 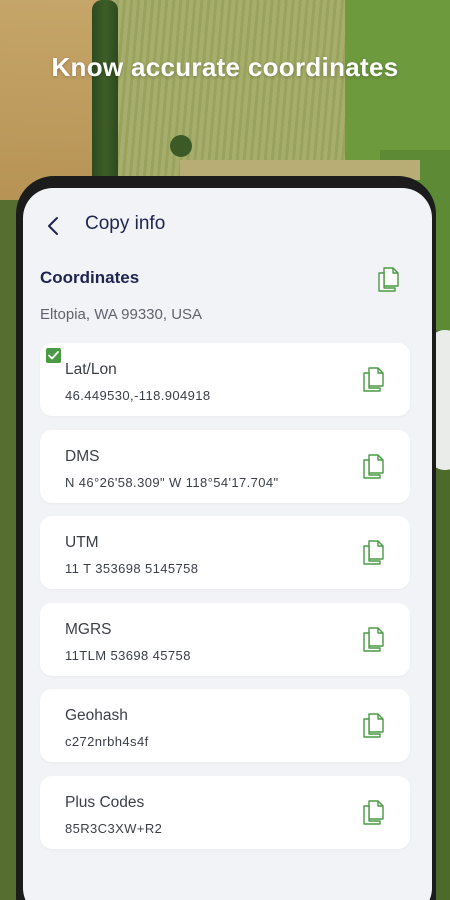 I want to click on address-text: Eltopia, WA 99330, USA, so click(x=121, y=314).